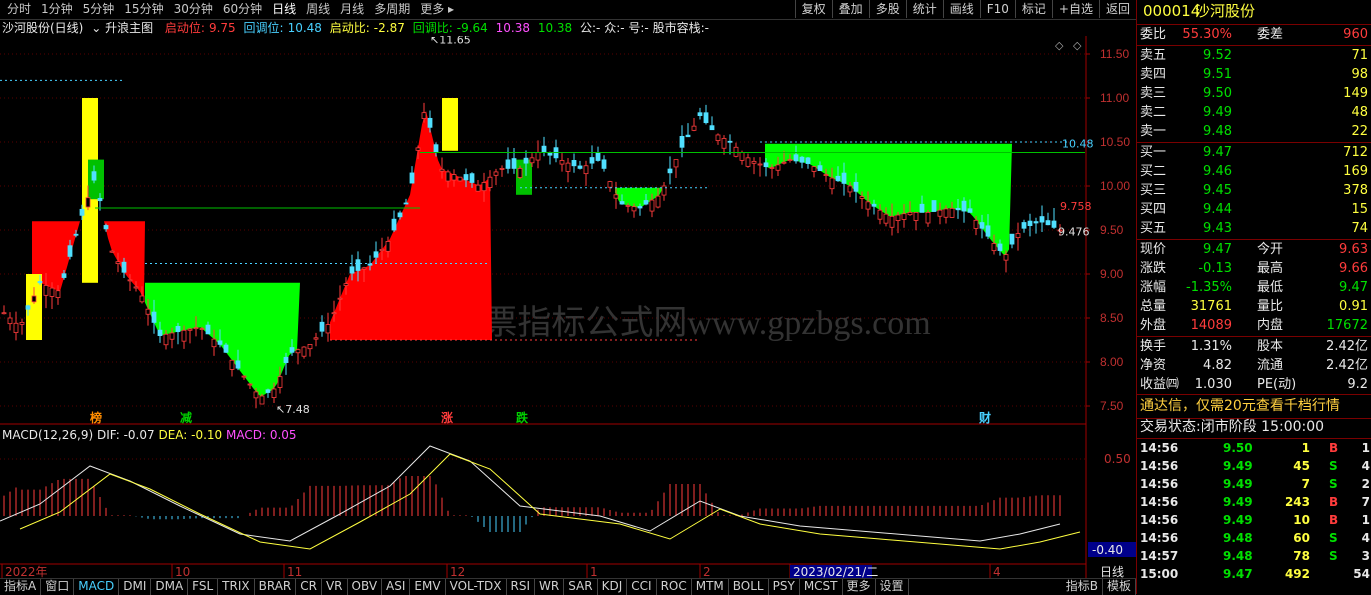 The image size is (1371, 595). Describe the element at coordinates (594, 571) in the screenshot. I see `time-axis-label: 1` at that location.